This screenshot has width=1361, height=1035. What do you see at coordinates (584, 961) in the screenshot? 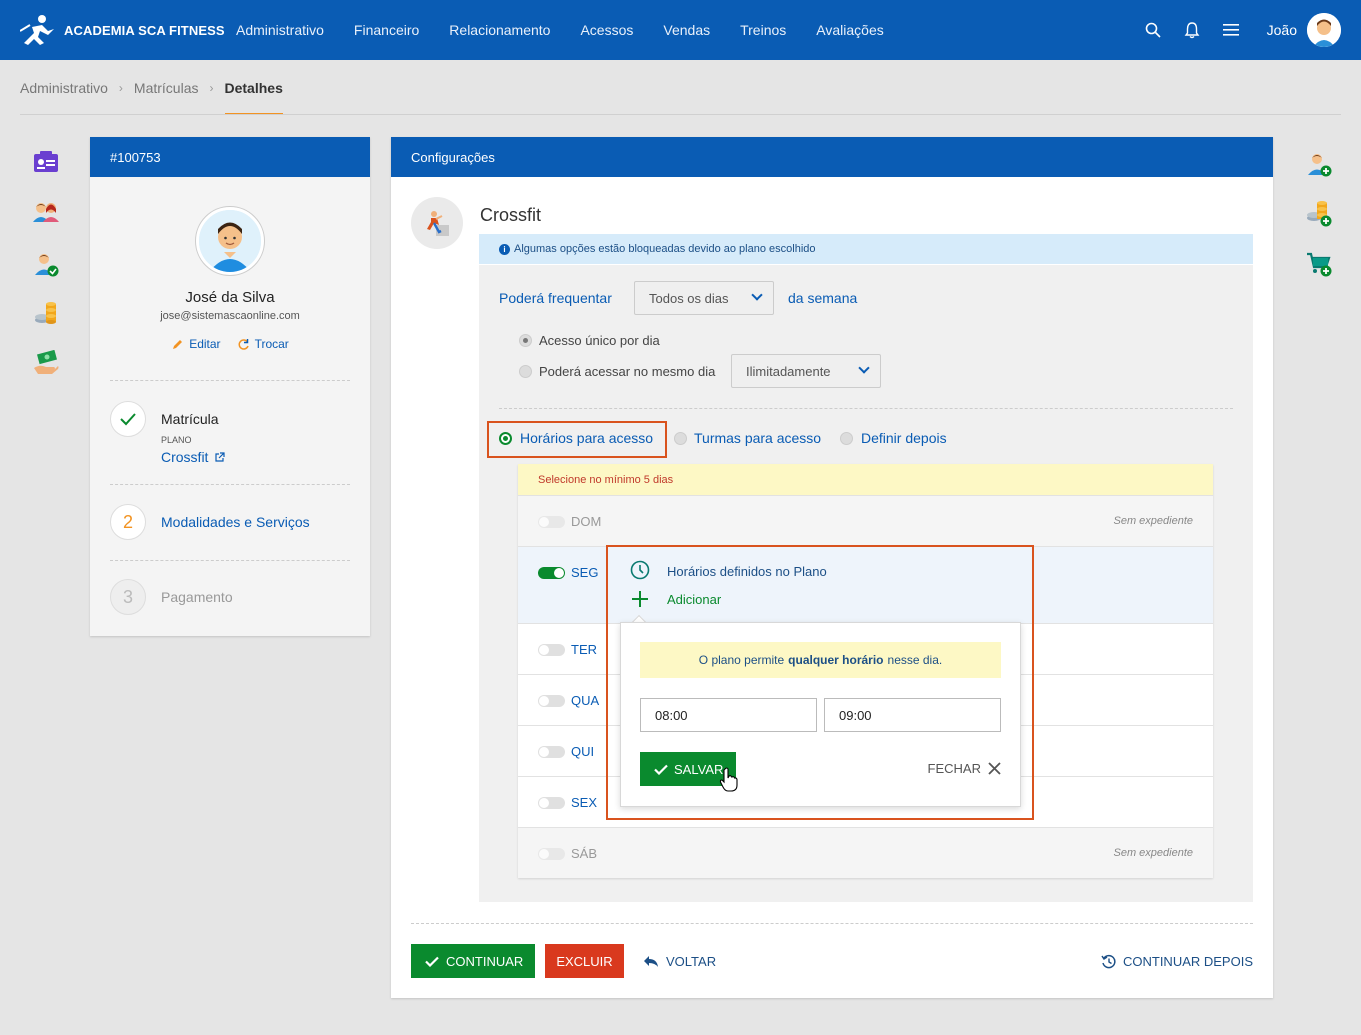
I see `delete-button: EXCLUIR` at bounding box center [584, 961].